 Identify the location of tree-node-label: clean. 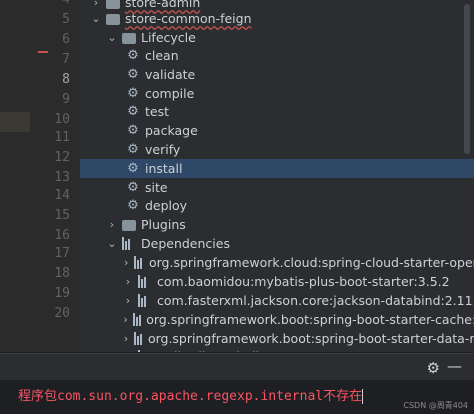
(162, 55).